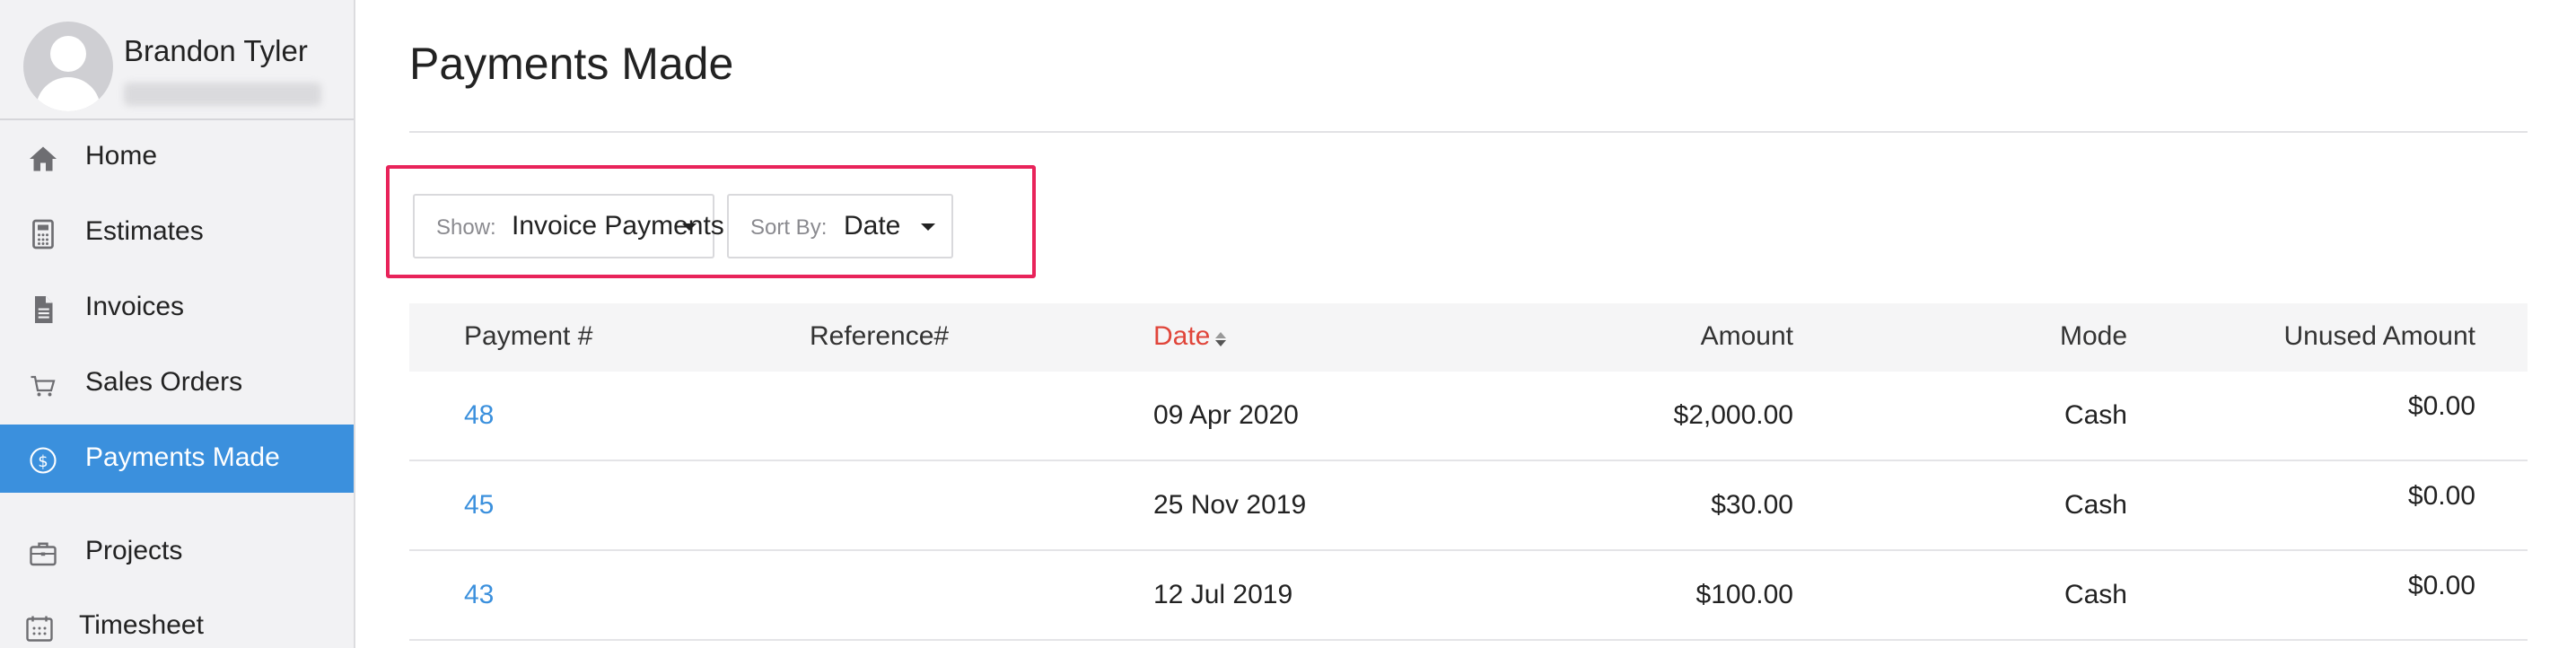 This screenshot has width=2576, height=648. Describe the element at coordinates (177, 157) in the screenshot. I see `sidebar-item-home: Home` at that location.